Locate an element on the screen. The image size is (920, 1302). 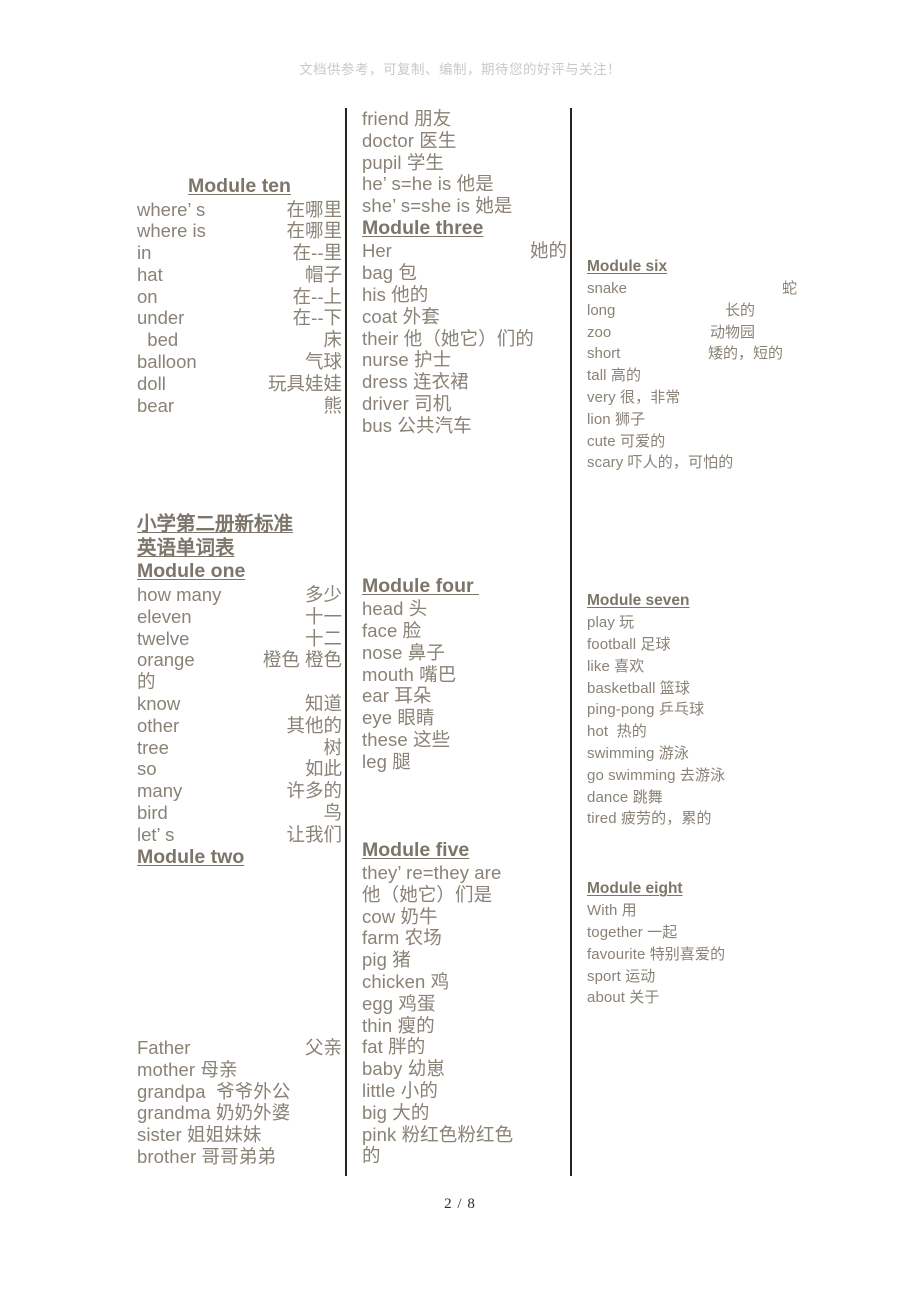
word-row: balloon 气球 is located at coordinates (239, 362).